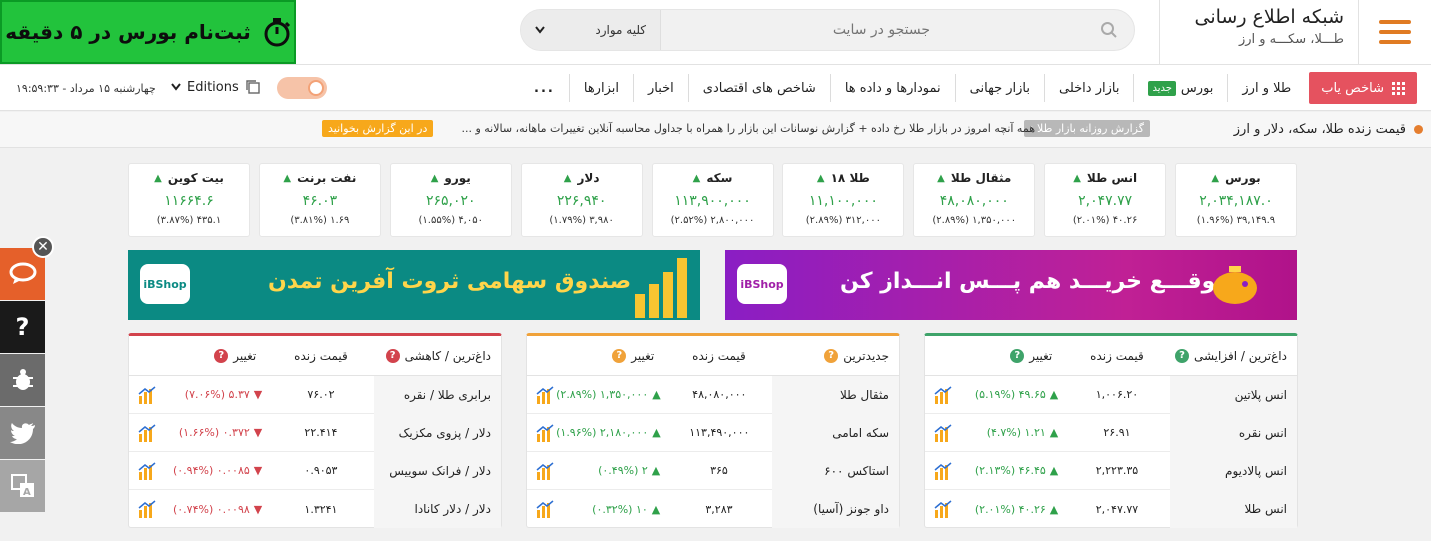  I want to click on nav-item-economic-indicators: شاخص های اقتصادی, so click(758, 88).